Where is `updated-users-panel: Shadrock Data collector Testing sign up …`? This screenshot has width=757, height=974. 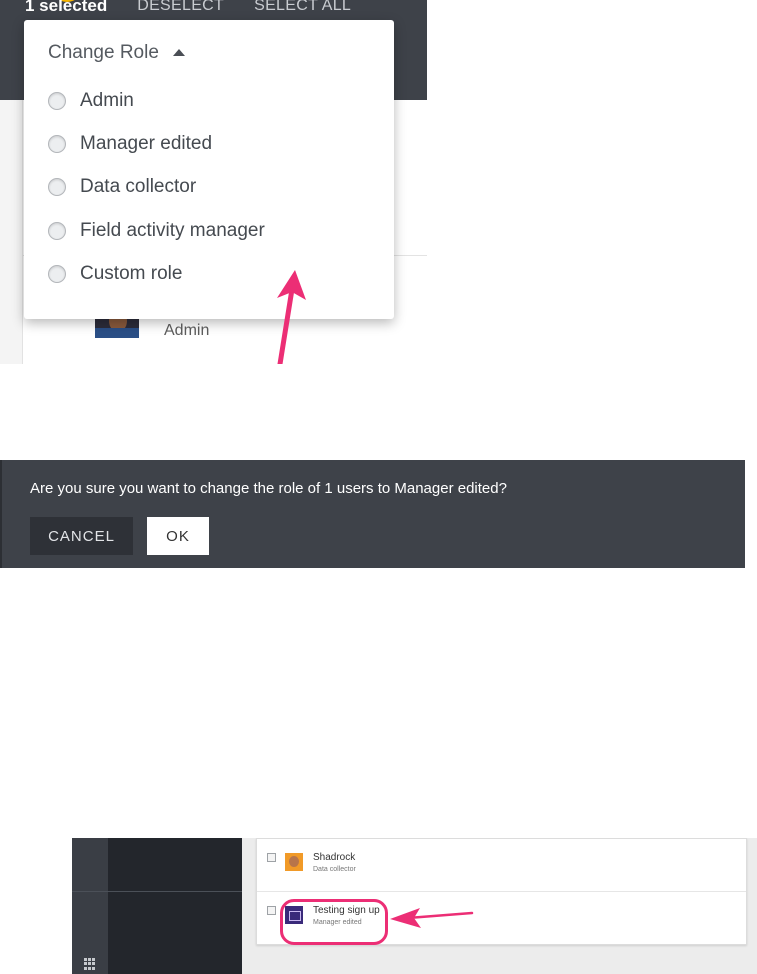 updated-users-panel: Shadrock Data collector Testing sign up … is located at coordinates (414, 906).